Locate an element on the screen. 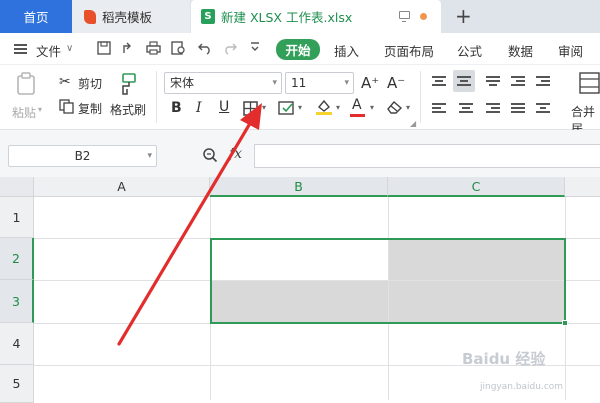 The height and width of the screenshot is (403, 600). tab-daoke-label: 稻壳模板 is located at coordinates (127, 17).